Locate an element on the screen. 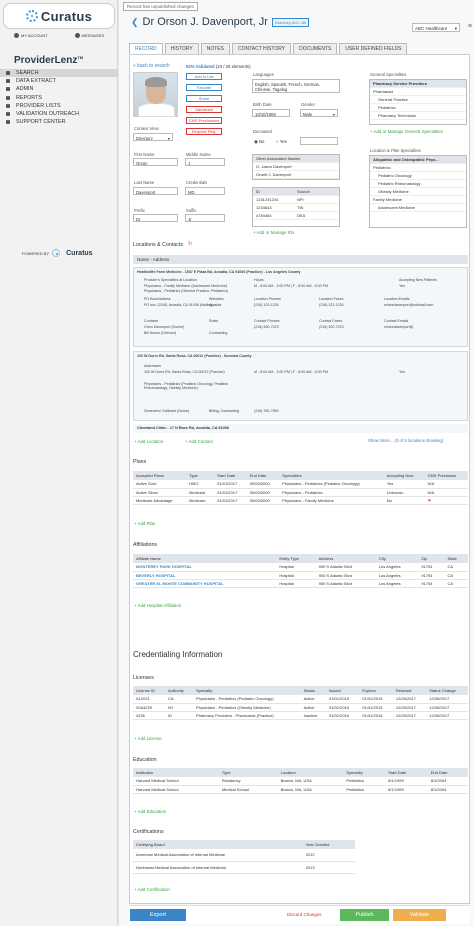 The height and width of the screenshot is (926, 474). tab-contact-history: CONTACT HISTORY is located at coordinates (261, 48).